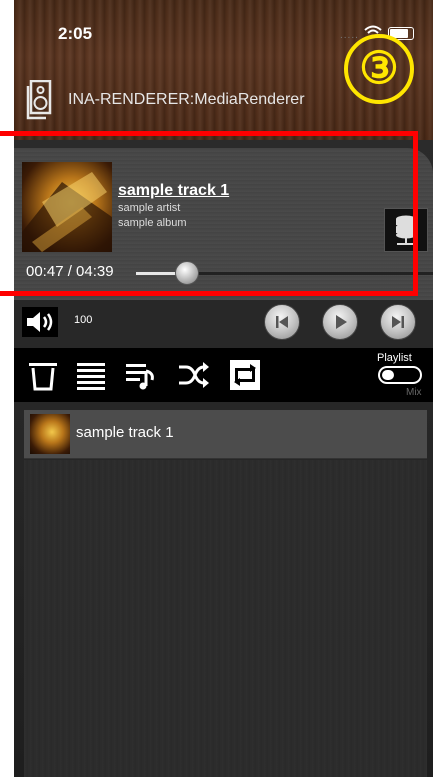 The image size is (433, 777). What do you see at coordinates (40, 322) in the screenshot?
I see `volume-icon` at bounding box center [40, 322].